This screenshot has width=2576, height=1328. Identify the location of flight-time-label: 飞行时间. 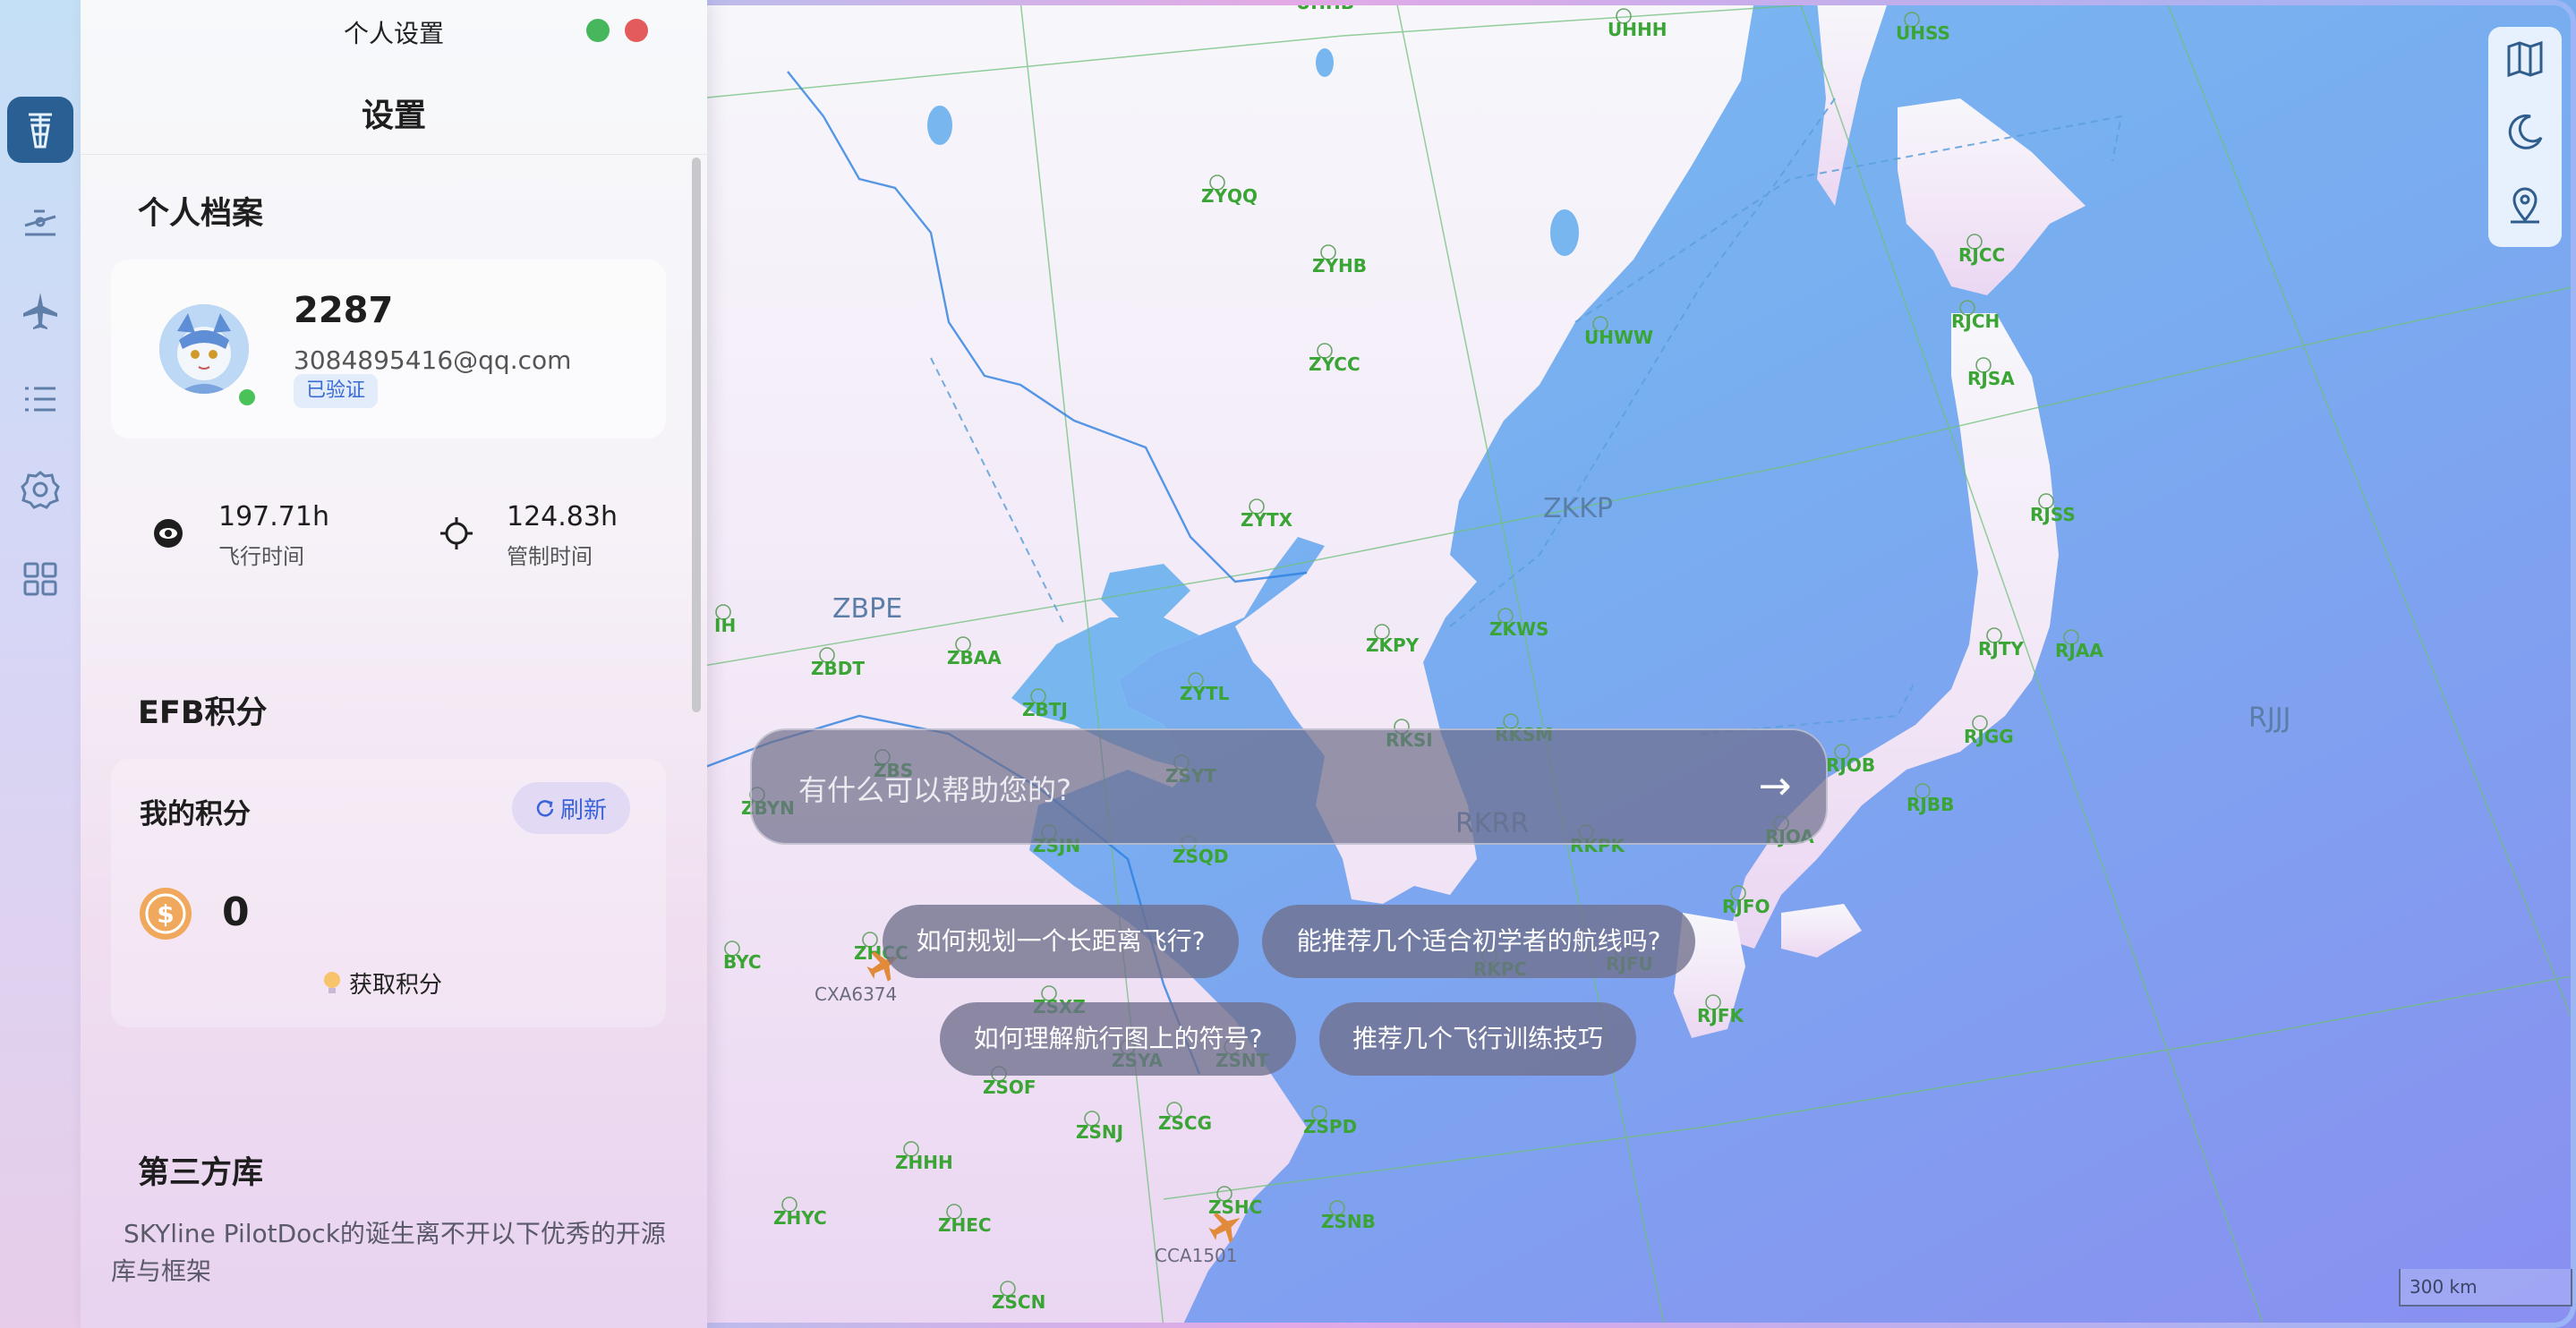
(261, 556).